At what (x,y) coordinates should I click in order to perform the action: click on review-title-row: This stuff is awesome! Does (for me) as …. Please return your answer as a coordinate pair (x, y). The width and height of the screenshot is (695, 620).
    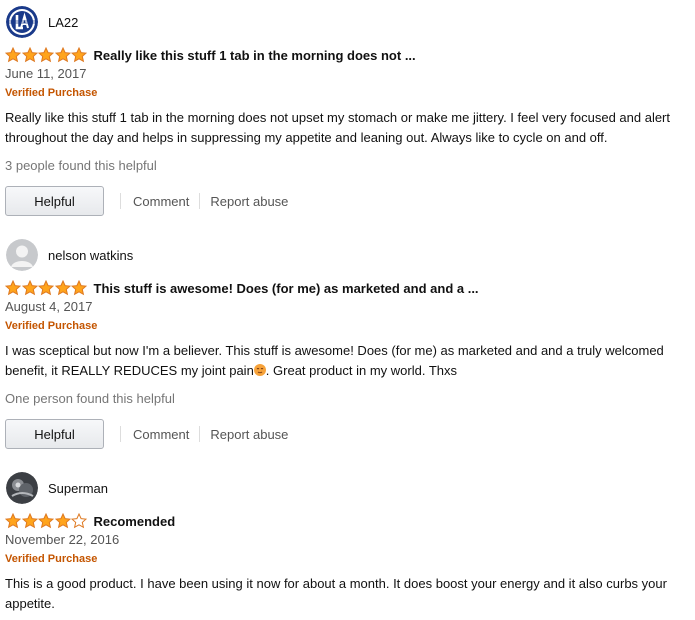
    Looking at the image, I should click on (242, 288).